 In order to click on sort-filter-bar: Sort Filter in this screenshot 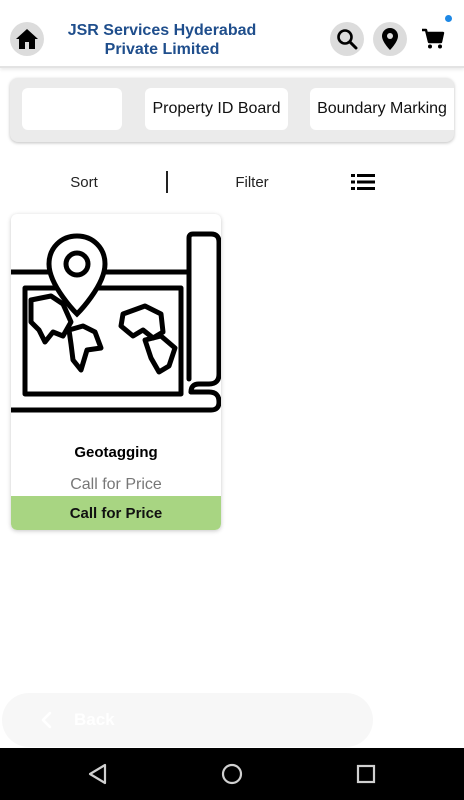, I will do `click(232, 182)`.